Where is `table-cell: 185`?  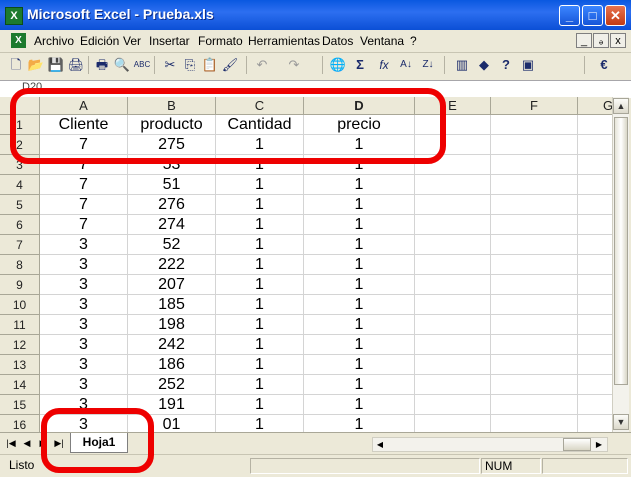
table-cell: 185 is located at coordinates (172, 305).